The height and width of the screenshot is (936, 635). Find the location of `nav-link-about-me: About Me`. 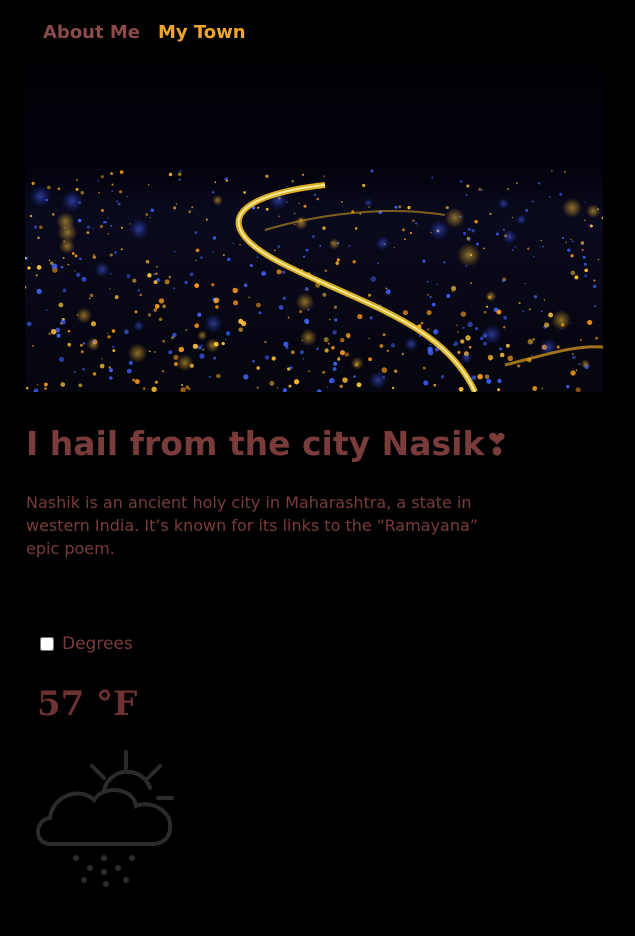

nav-link-about-me: About Me is located at coordinates (91, 32).